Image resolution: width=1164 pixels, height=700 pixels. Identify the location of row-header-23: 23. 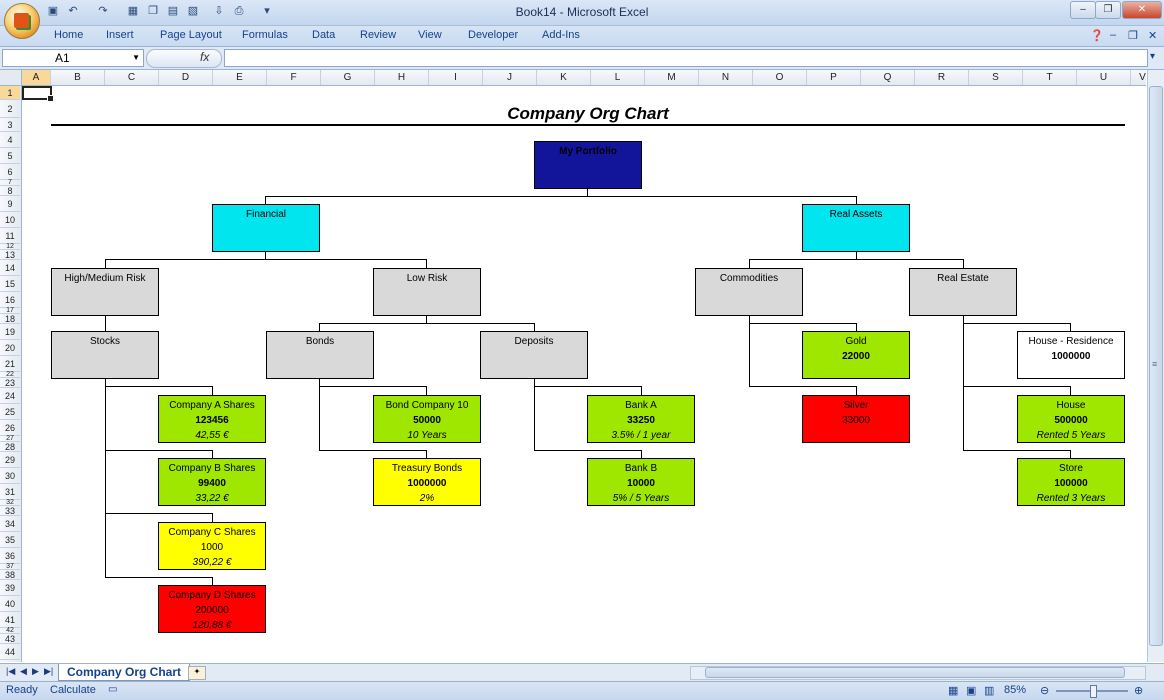
(10, 383).